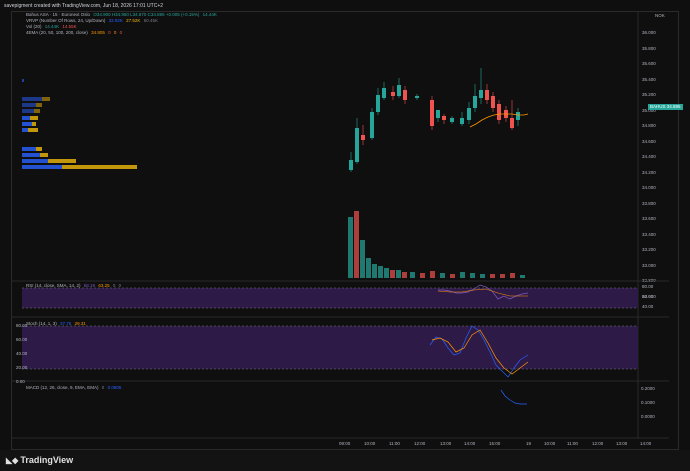 The height and width of the screenshot is (471, 690). I want to click on rsi-band, so click(330, 298).